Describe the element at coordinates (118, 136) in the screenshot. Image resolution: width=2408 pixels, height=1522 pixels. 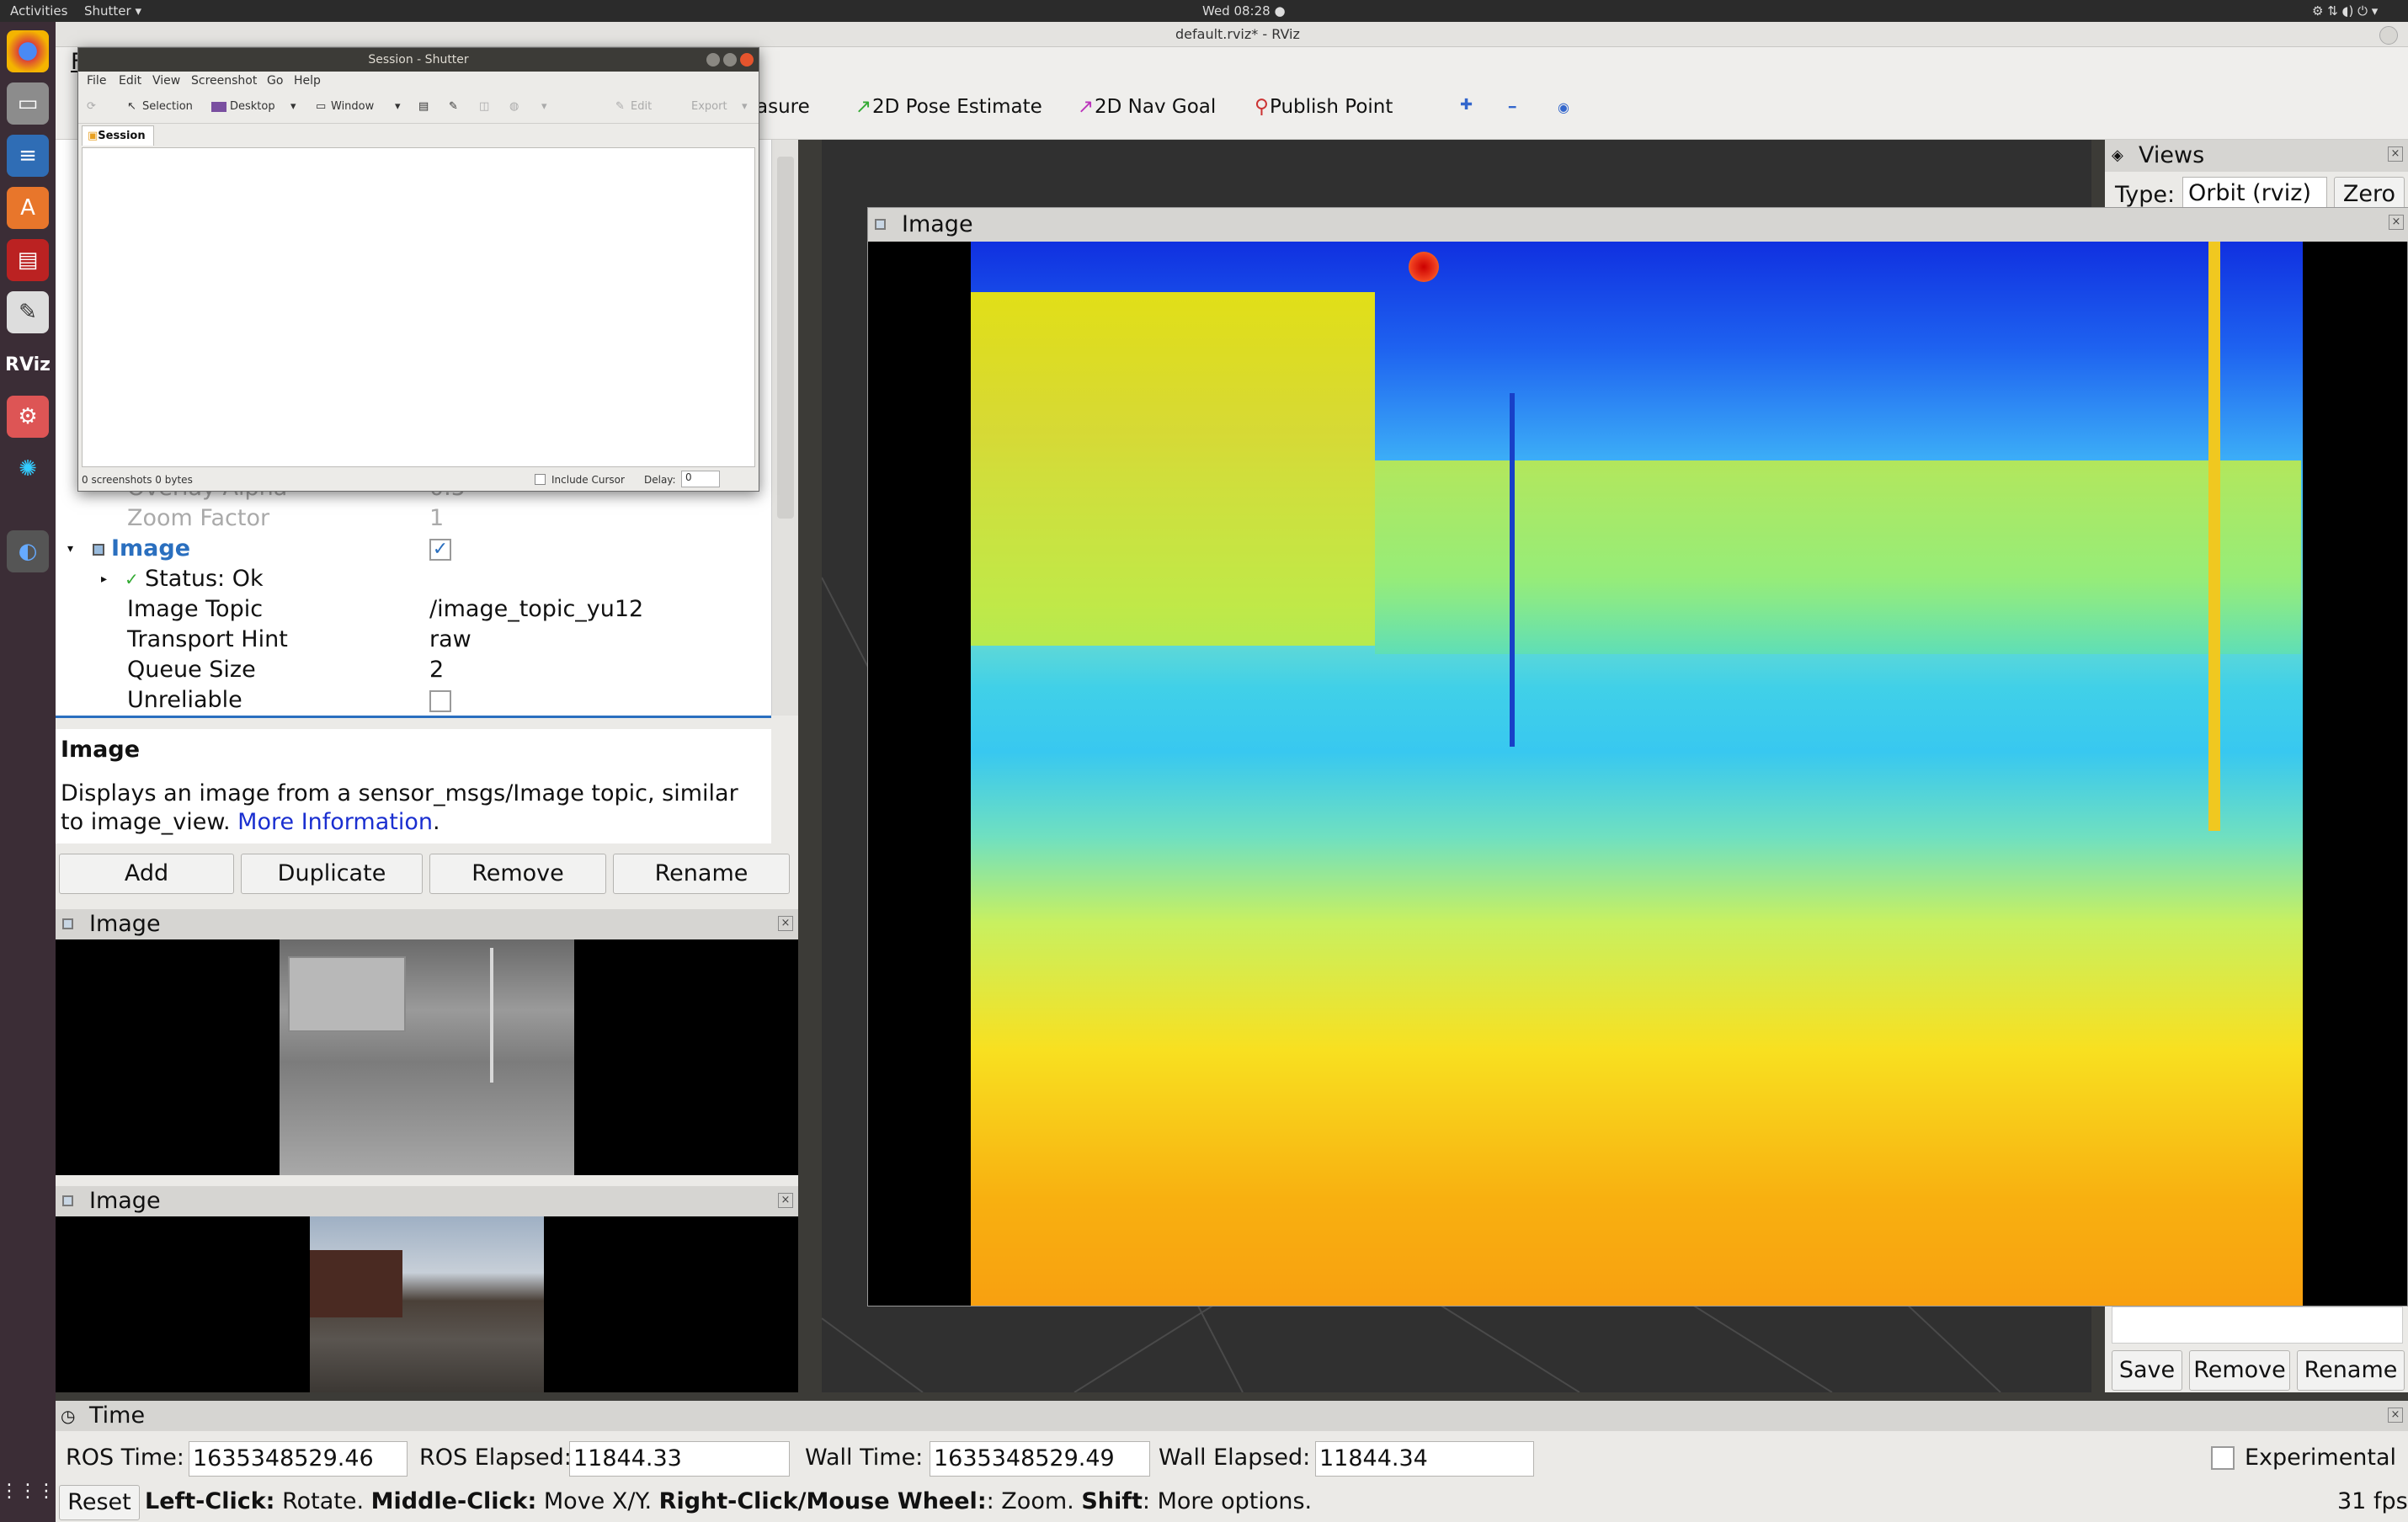
I see `session-tab: ▣Session` at that location.